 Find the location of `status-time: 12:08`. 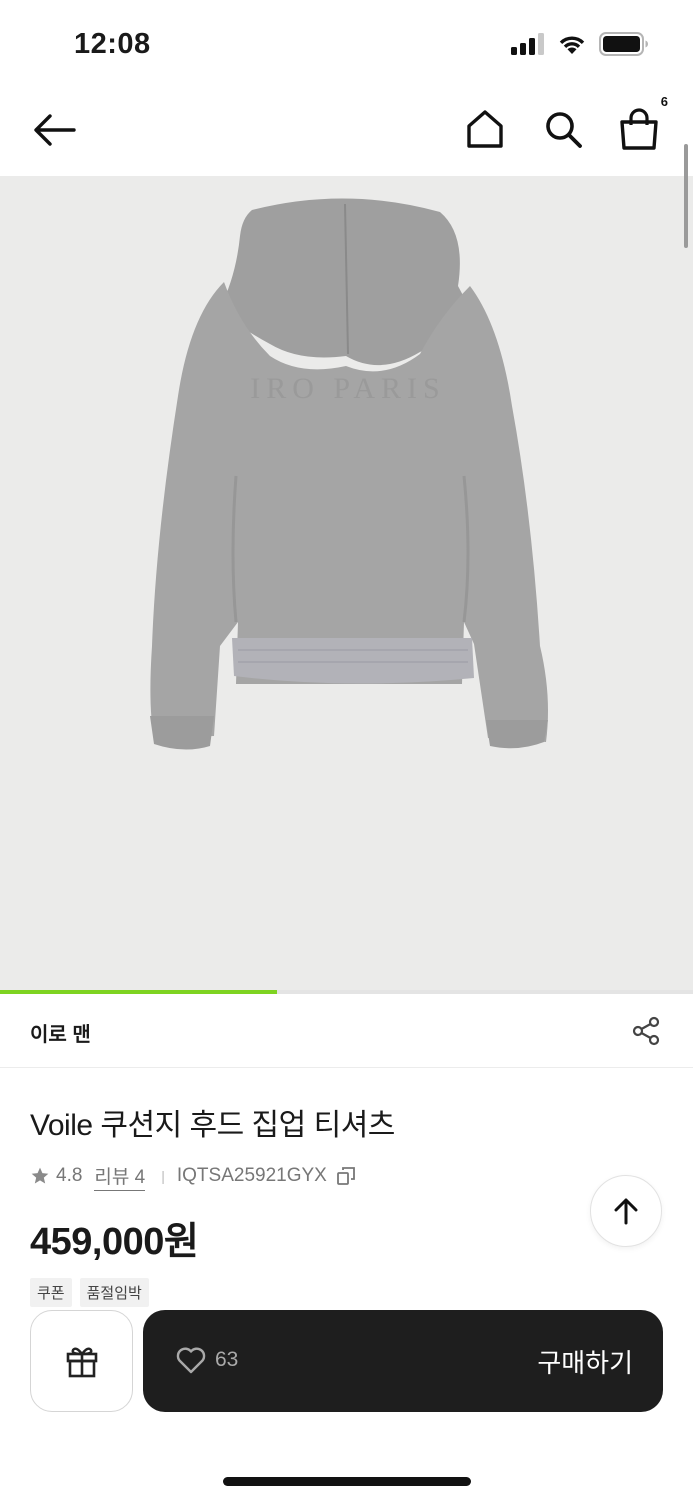

status-time: 12:08 is located at coordinates (112, 44).